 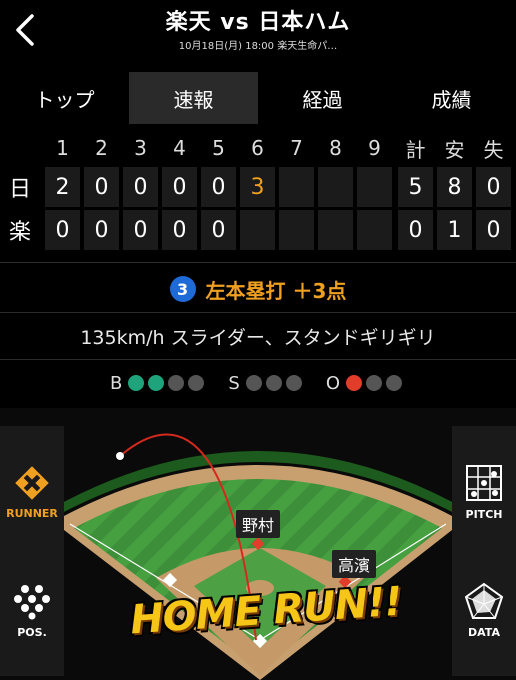 I want to click on pitch-description: 135km/h スライダー、スタンドギリギリ, so click(x=258, y=337).